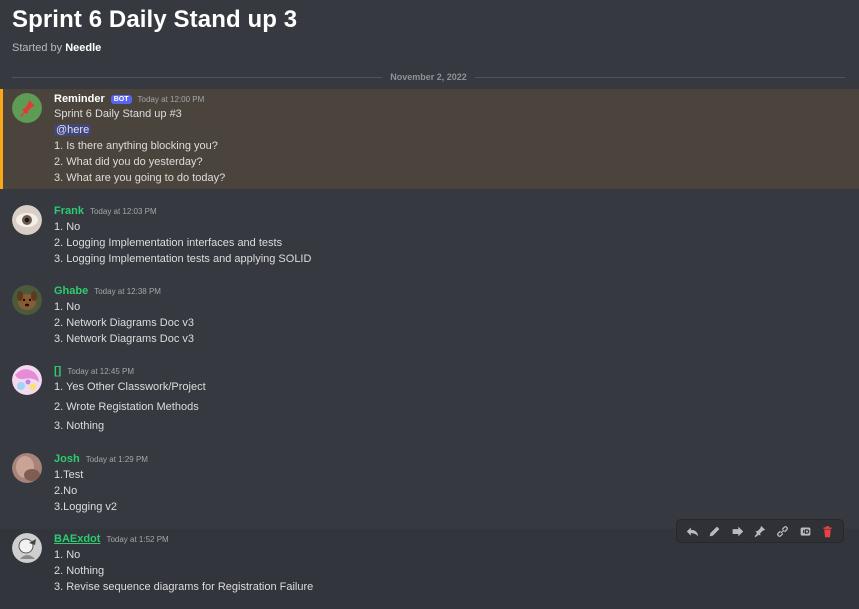  I want to click on pin-icon, so click(760, 531).